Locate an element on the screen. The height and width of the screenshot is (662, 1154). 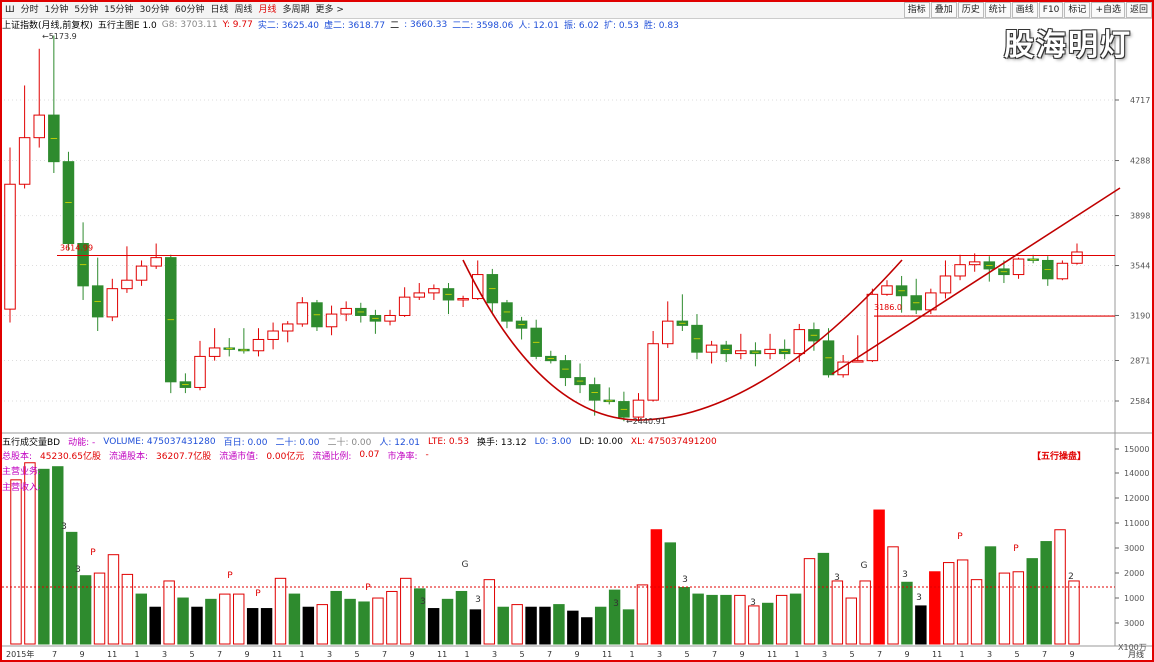
x-axis-period-label: 月线 is located at coordinates (1136, 654).